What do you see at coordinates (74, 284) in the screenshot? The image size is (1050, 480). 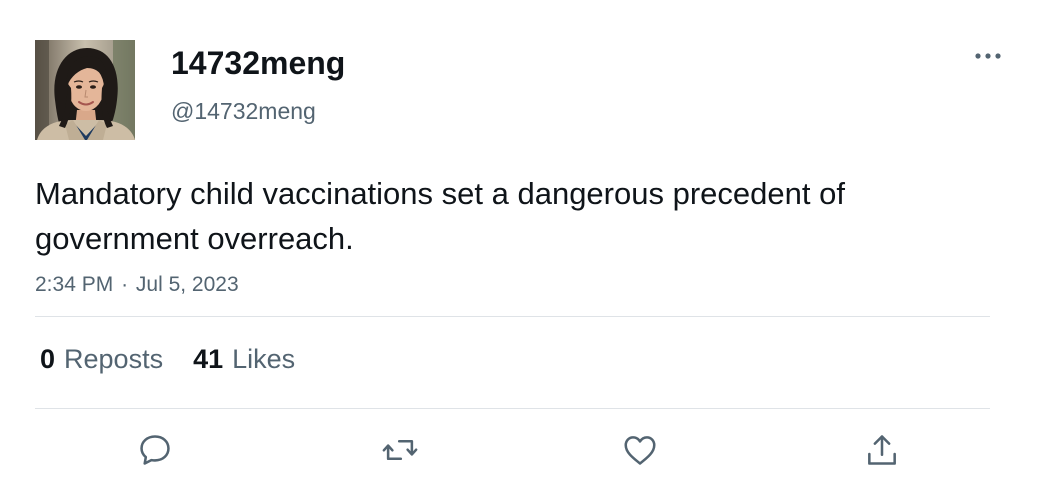 I see `tweet-time: 2:34 PM` at bounding box center [74, 284].